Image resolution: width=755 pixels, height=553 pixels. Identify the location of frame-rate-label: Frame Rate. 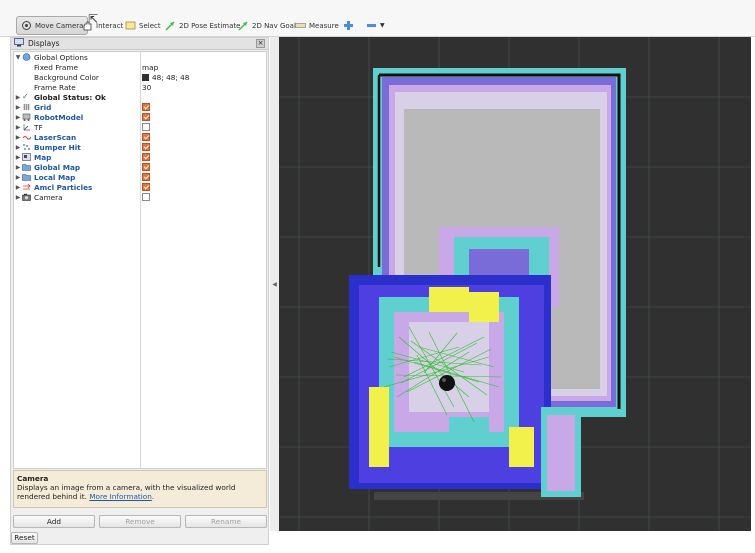
(55, 87).